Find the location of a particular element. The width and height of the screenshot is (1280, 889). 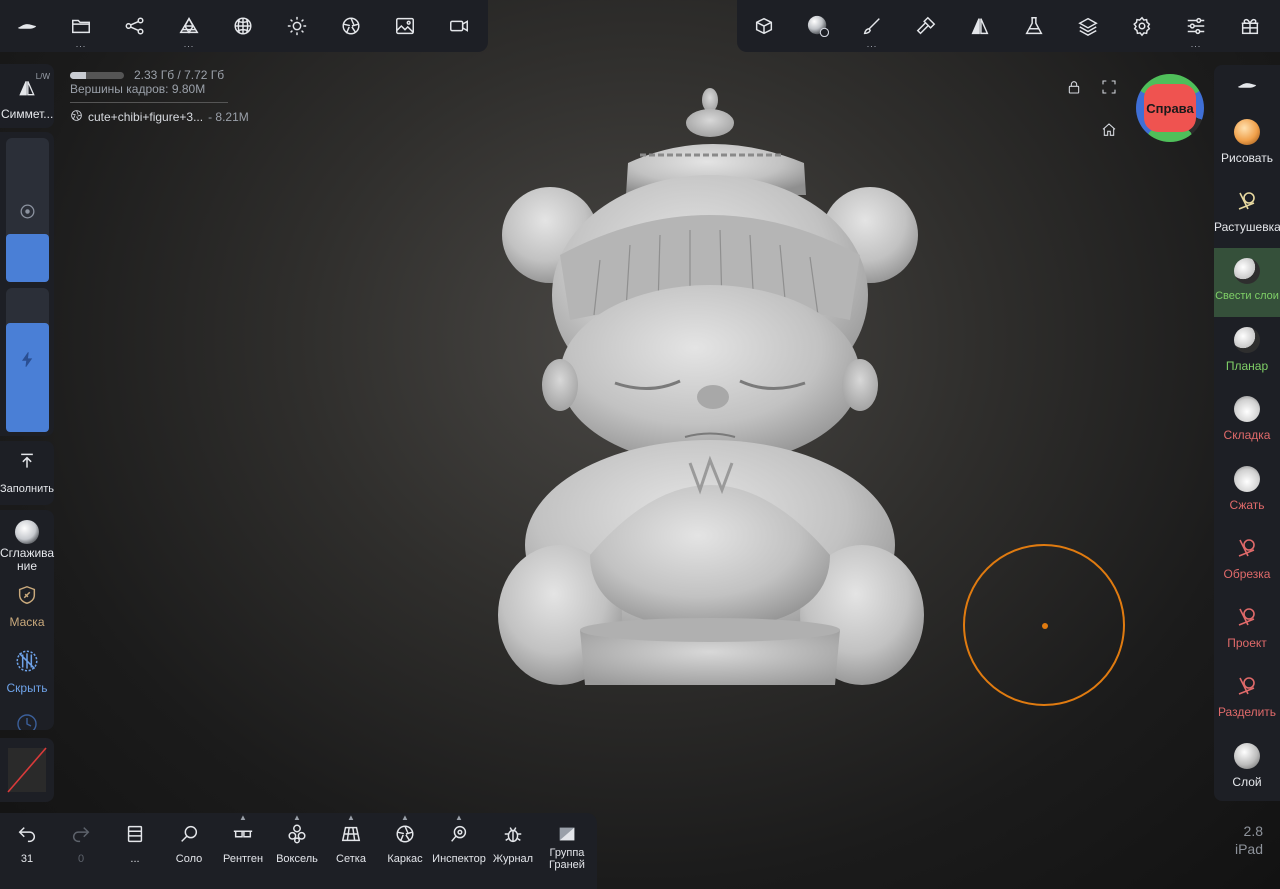

tool-item: Свести слои is located at coordinates (1247, 282).